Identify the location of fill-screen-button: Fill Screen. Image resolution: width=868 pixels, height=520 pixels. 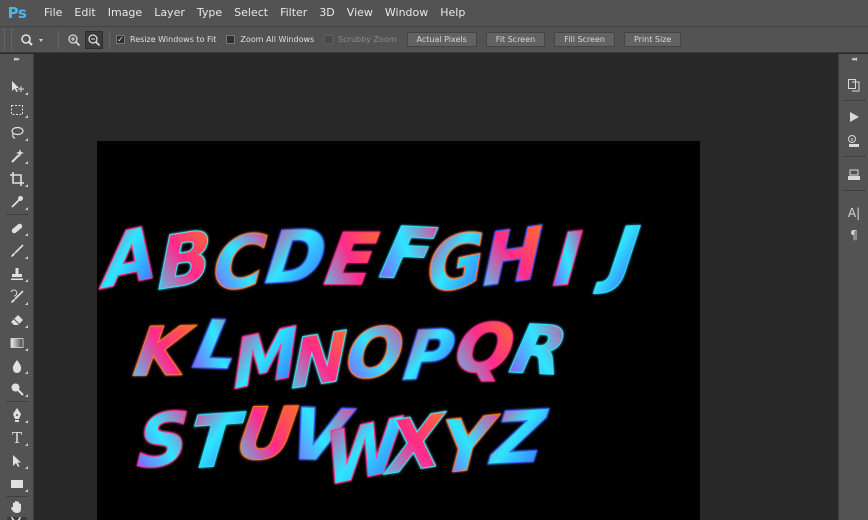
(584, 39).